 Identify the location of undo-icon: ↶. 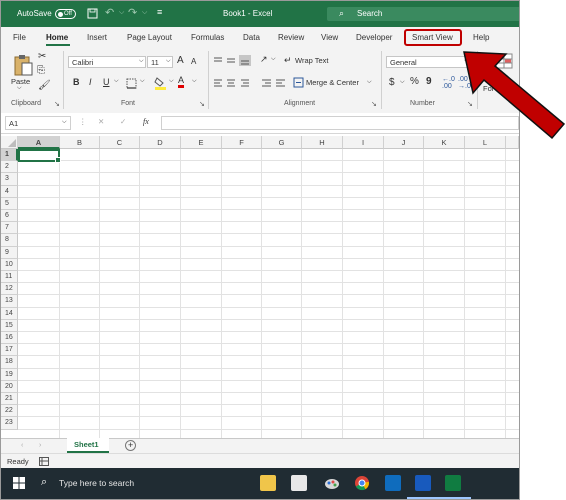
(109, 12).